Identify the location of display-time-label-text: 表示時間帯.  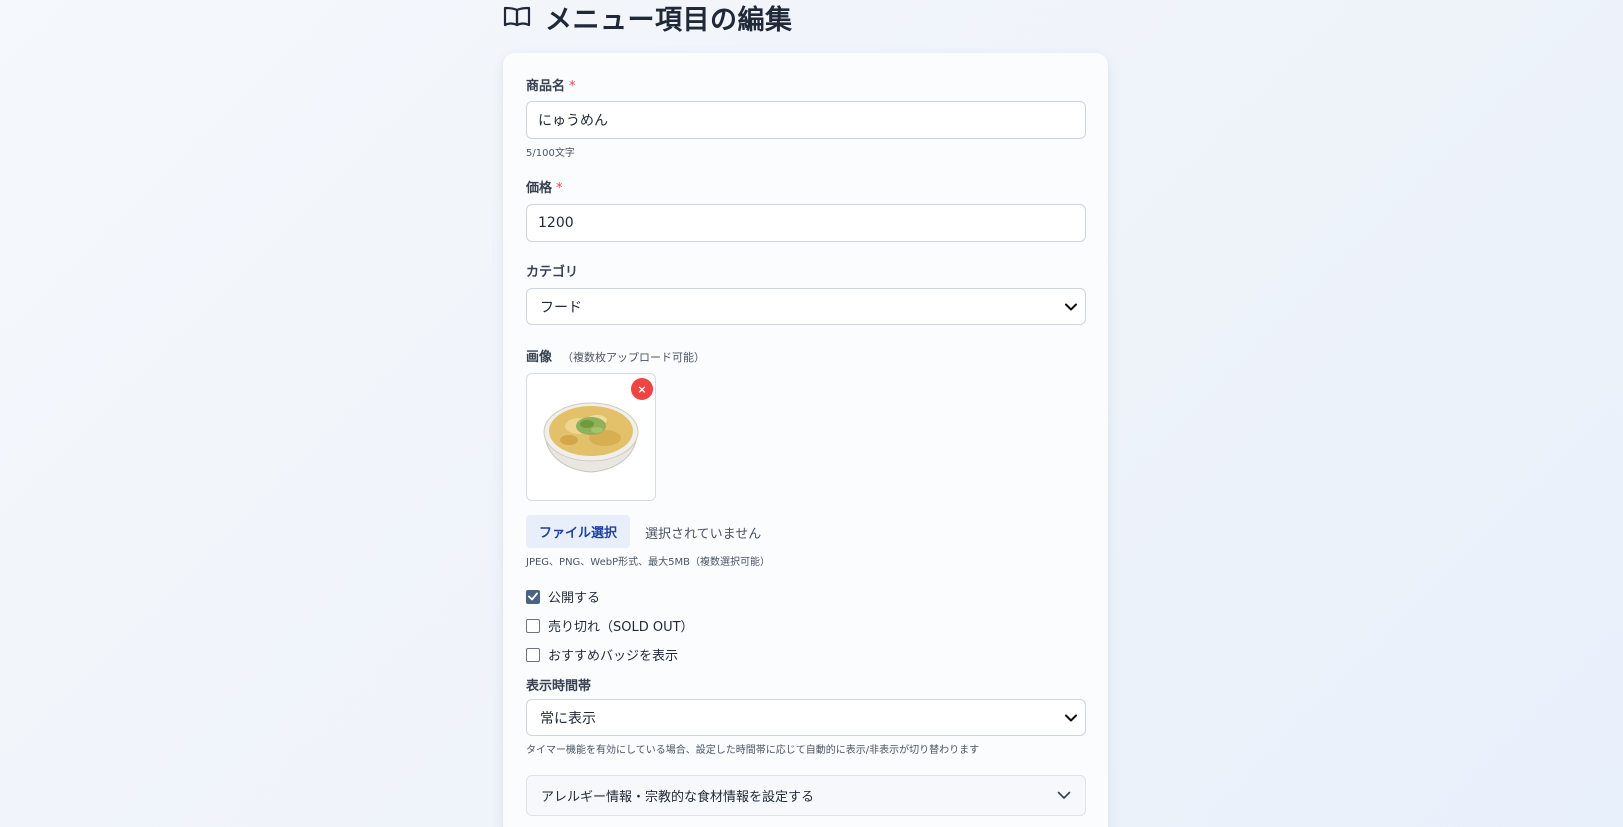
(559, 686).